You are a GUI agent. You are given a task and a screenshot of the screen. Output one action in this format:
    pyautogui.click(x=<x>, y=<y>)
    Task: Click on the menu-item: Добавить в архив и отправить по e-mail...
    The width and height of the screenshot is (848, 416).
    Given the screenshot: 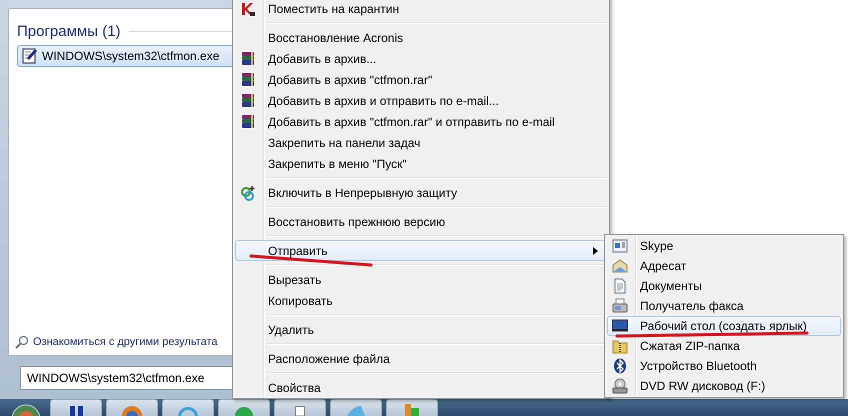 What is the action you would take?
    pyautogui.click(x=421, y=100)
    